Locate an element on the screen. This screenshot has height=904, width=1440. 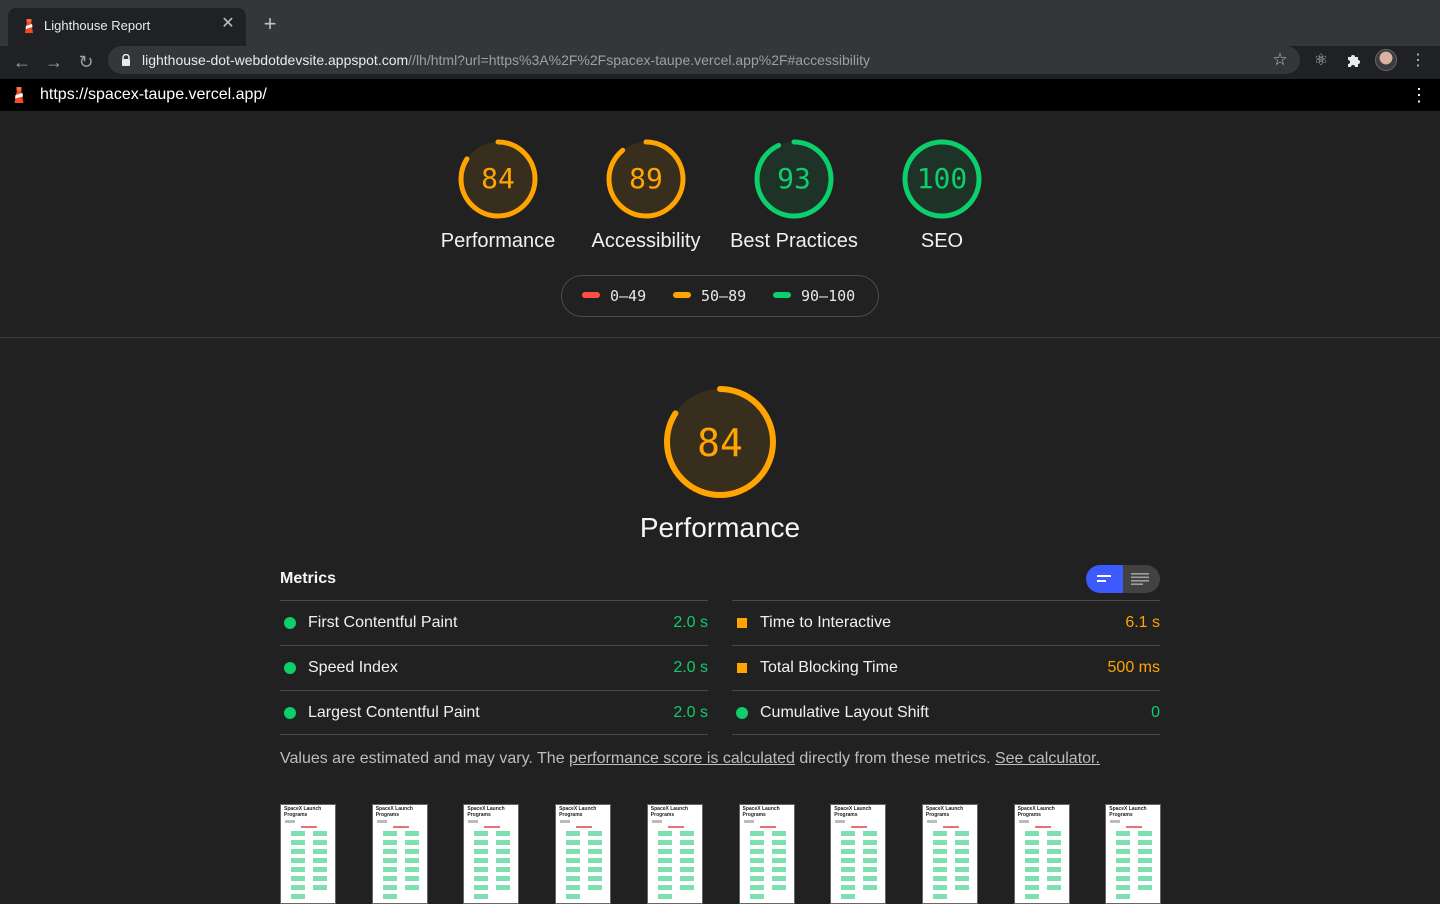
extensions-puzzle-icon is located at coordinates (1353, 61).